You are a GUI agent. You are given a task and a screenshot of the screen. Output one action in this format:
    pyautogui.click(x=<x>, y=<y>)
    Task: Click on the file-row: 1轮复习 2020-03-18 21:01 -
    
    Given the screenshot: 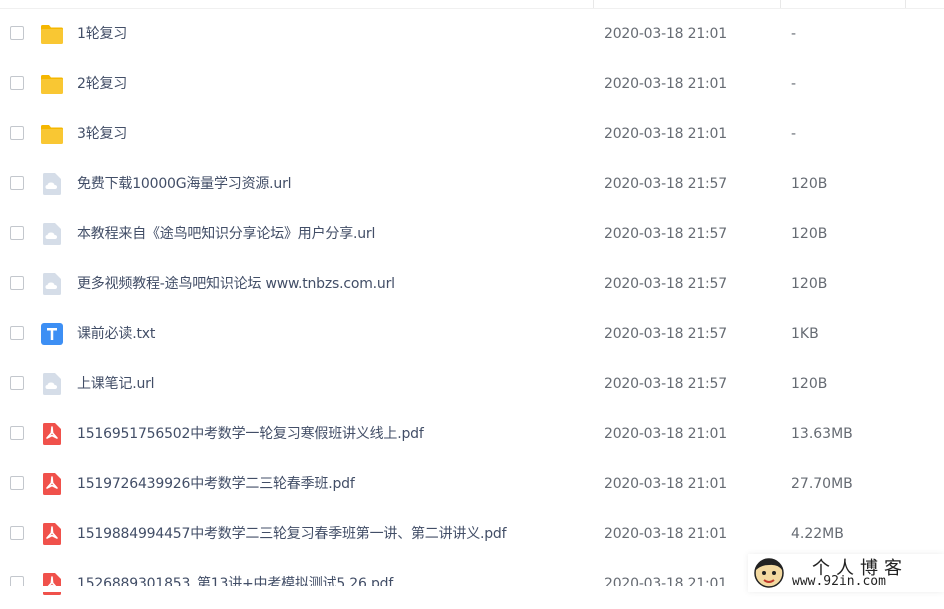 What is the action you would take?
    pyautogui.click(x=472, y=34)
    